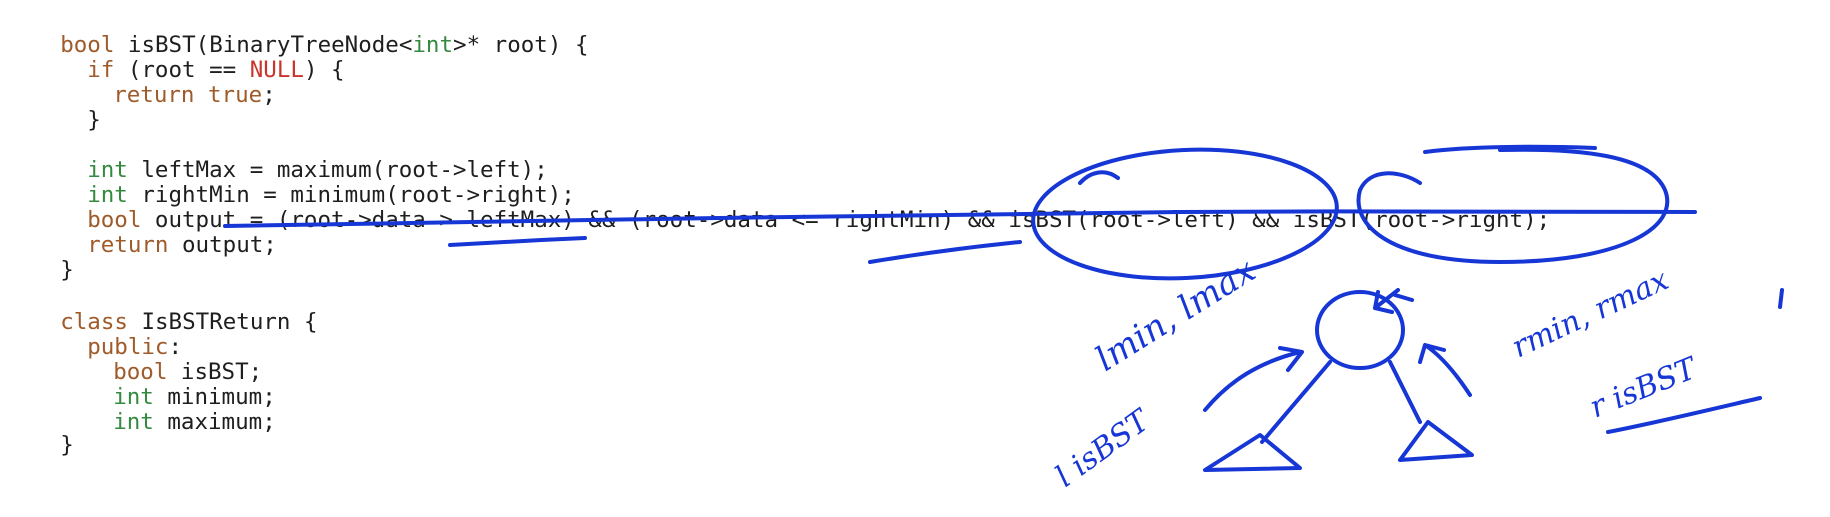 Image resolution: width=1830 pixels, height=517 pixels. What do you see at coordinates (155, 230) in the screenshot?
I see `code-line-9: return output;` at bounding box center [155, 230].